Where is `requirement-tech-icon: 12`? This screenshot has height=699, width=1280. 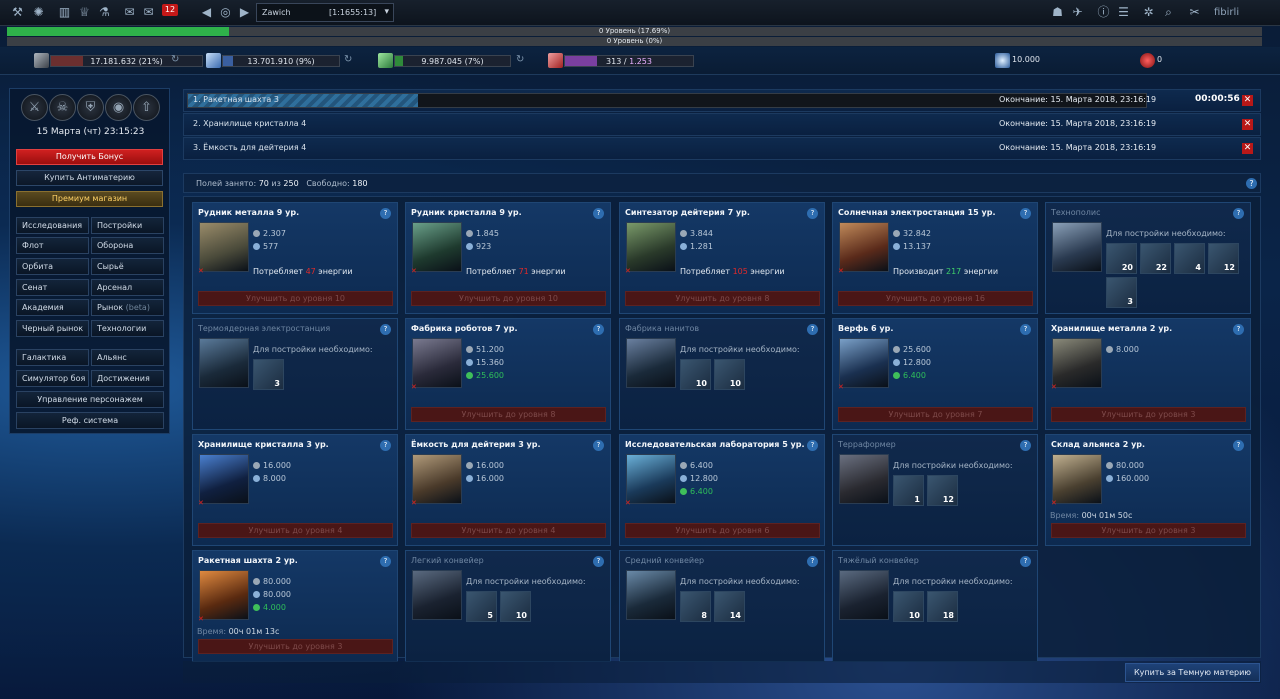 requirement-tech-icon: 12 is located at coordinates (942, 490).